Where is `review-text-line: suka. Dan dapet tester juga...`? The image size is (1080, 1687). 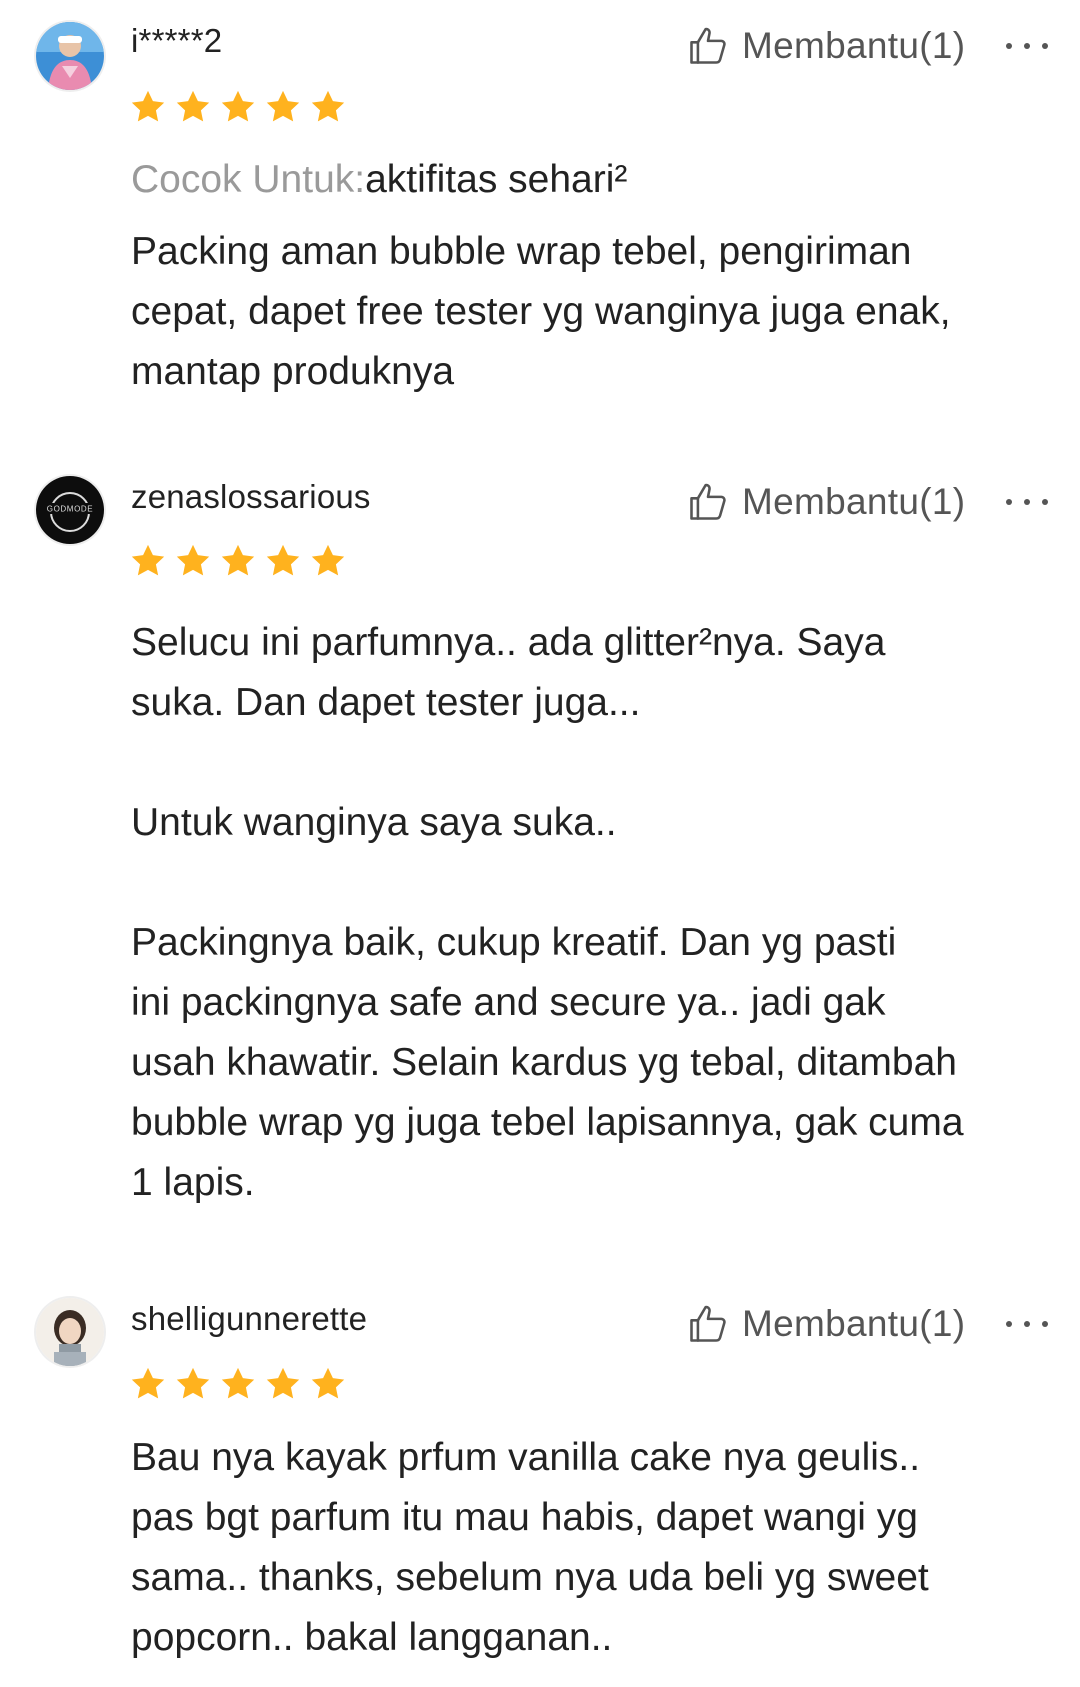 review-text-line: suka. Dan dapet tester juga... is located at coordinates (386, 702).